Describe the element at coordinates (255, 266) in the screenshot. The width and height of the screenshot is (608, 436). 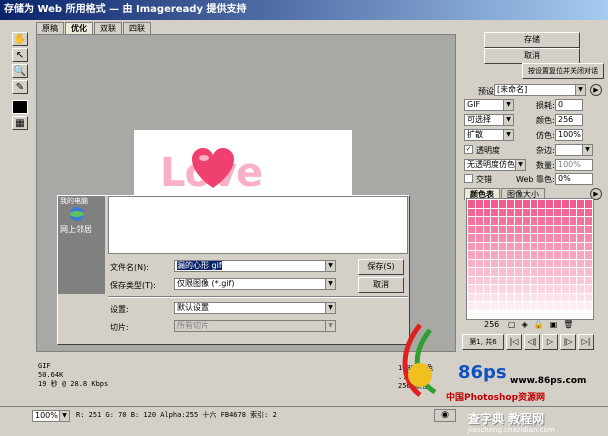
I see `filename-field: 漏的心形 gif ▼` at that location.